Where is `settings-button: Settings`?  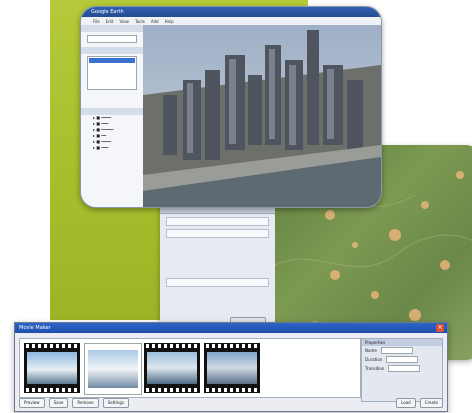
settings-button: Settings is located at coordinates (116, 403).